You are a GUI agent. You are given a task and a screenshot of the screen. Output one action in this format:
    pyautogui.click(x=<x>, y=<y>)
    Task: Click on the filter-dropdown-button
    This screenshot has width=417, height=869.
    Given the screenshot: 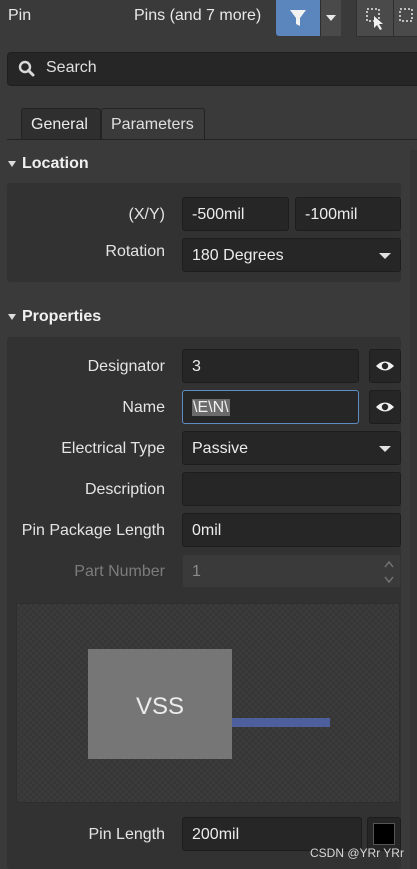 What is the action you would take?
    pyautogui.click(x=330, y=18)
    